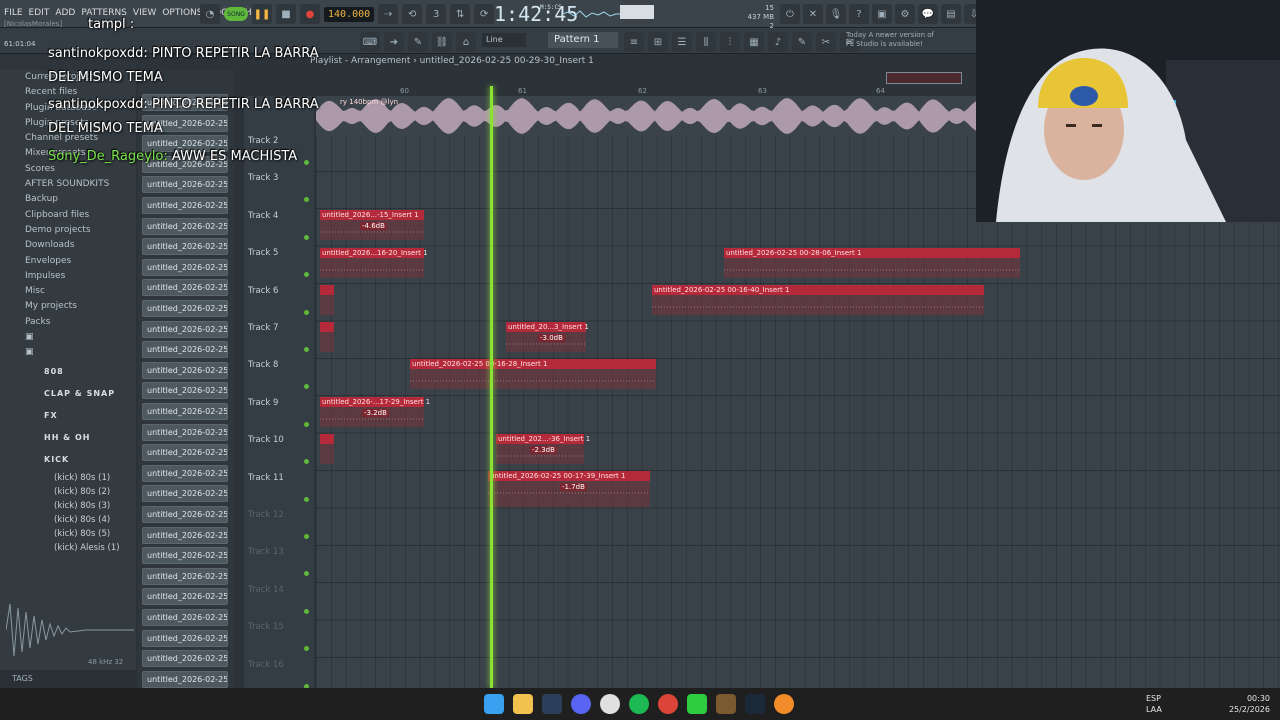 Image resolution: width=1280 pixels, height=720 pixels. I want to click on steam-icon, so click(552, 704).